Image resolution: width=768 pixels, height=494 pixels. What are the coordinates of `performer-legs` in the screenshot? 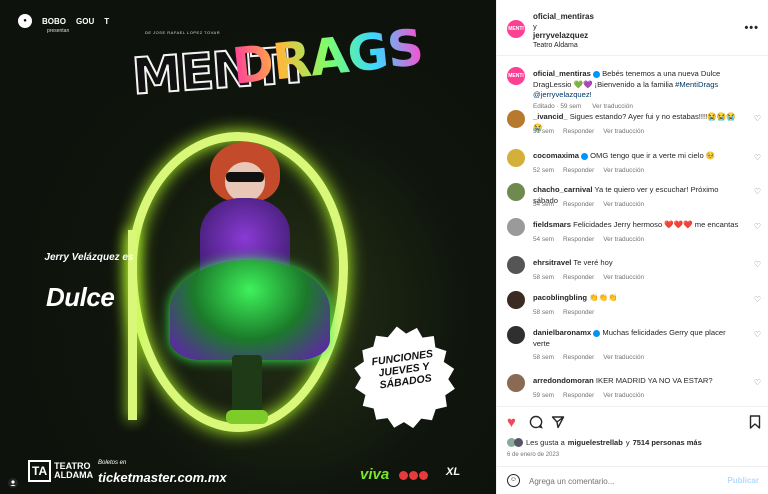 It's located at (247, 385).